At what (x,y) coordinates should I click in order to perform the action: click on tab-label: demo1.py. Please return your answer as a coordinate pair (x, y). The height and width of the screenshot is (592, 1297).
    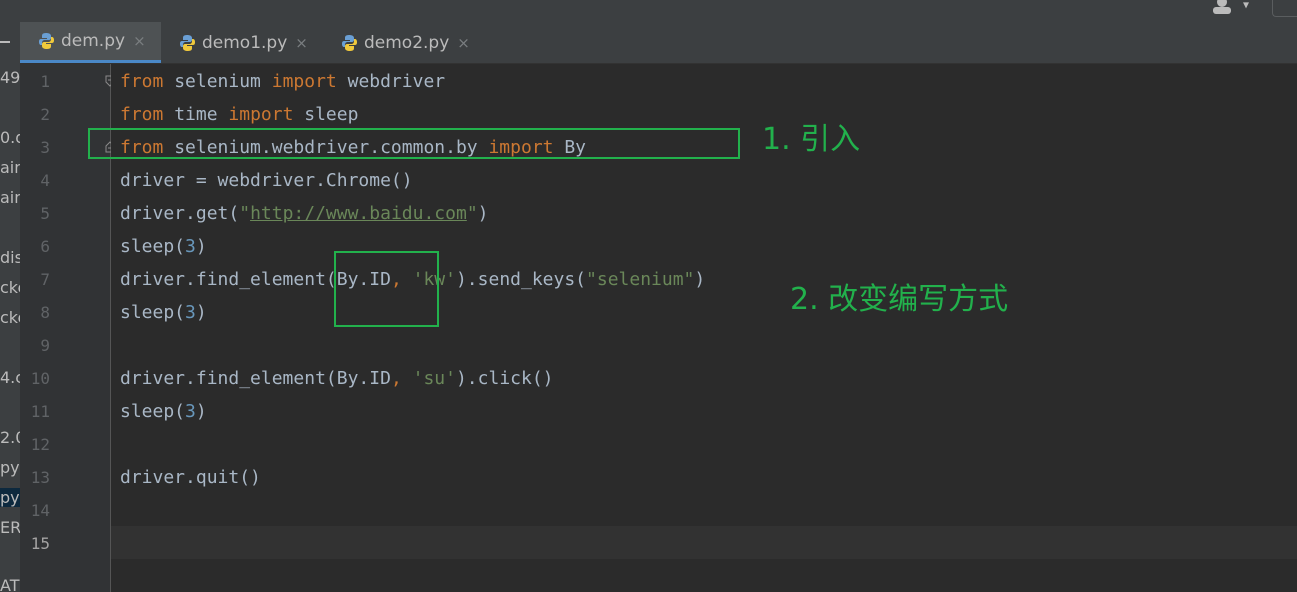
    Looking at the image, I should click on (245, 42).